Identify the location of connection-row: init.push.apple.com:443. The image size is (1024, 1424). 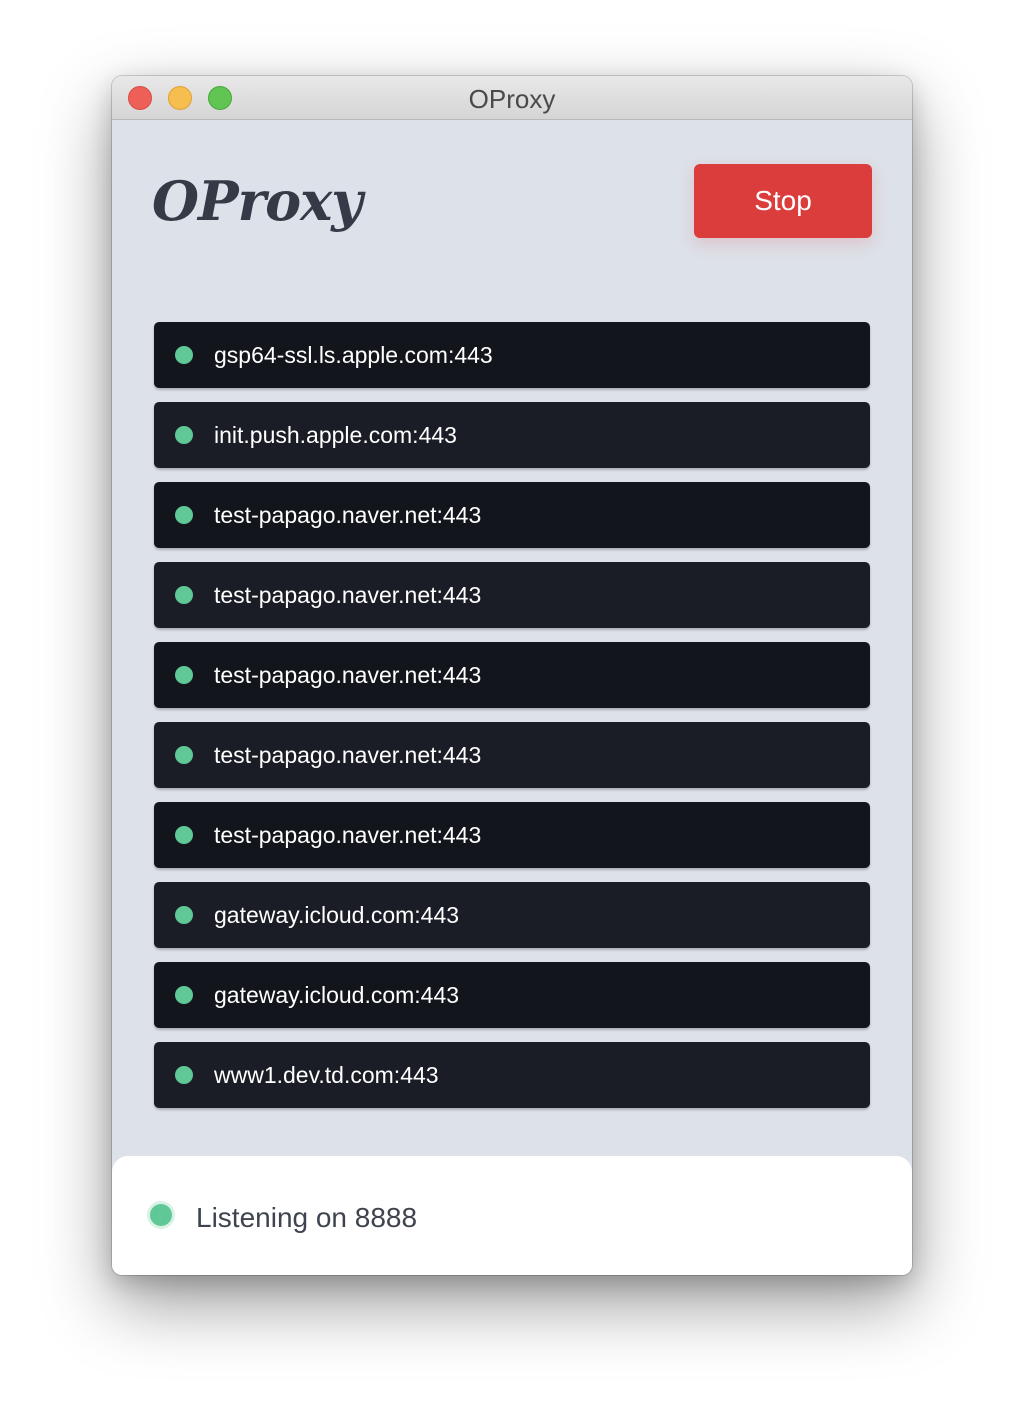
(512, 435).